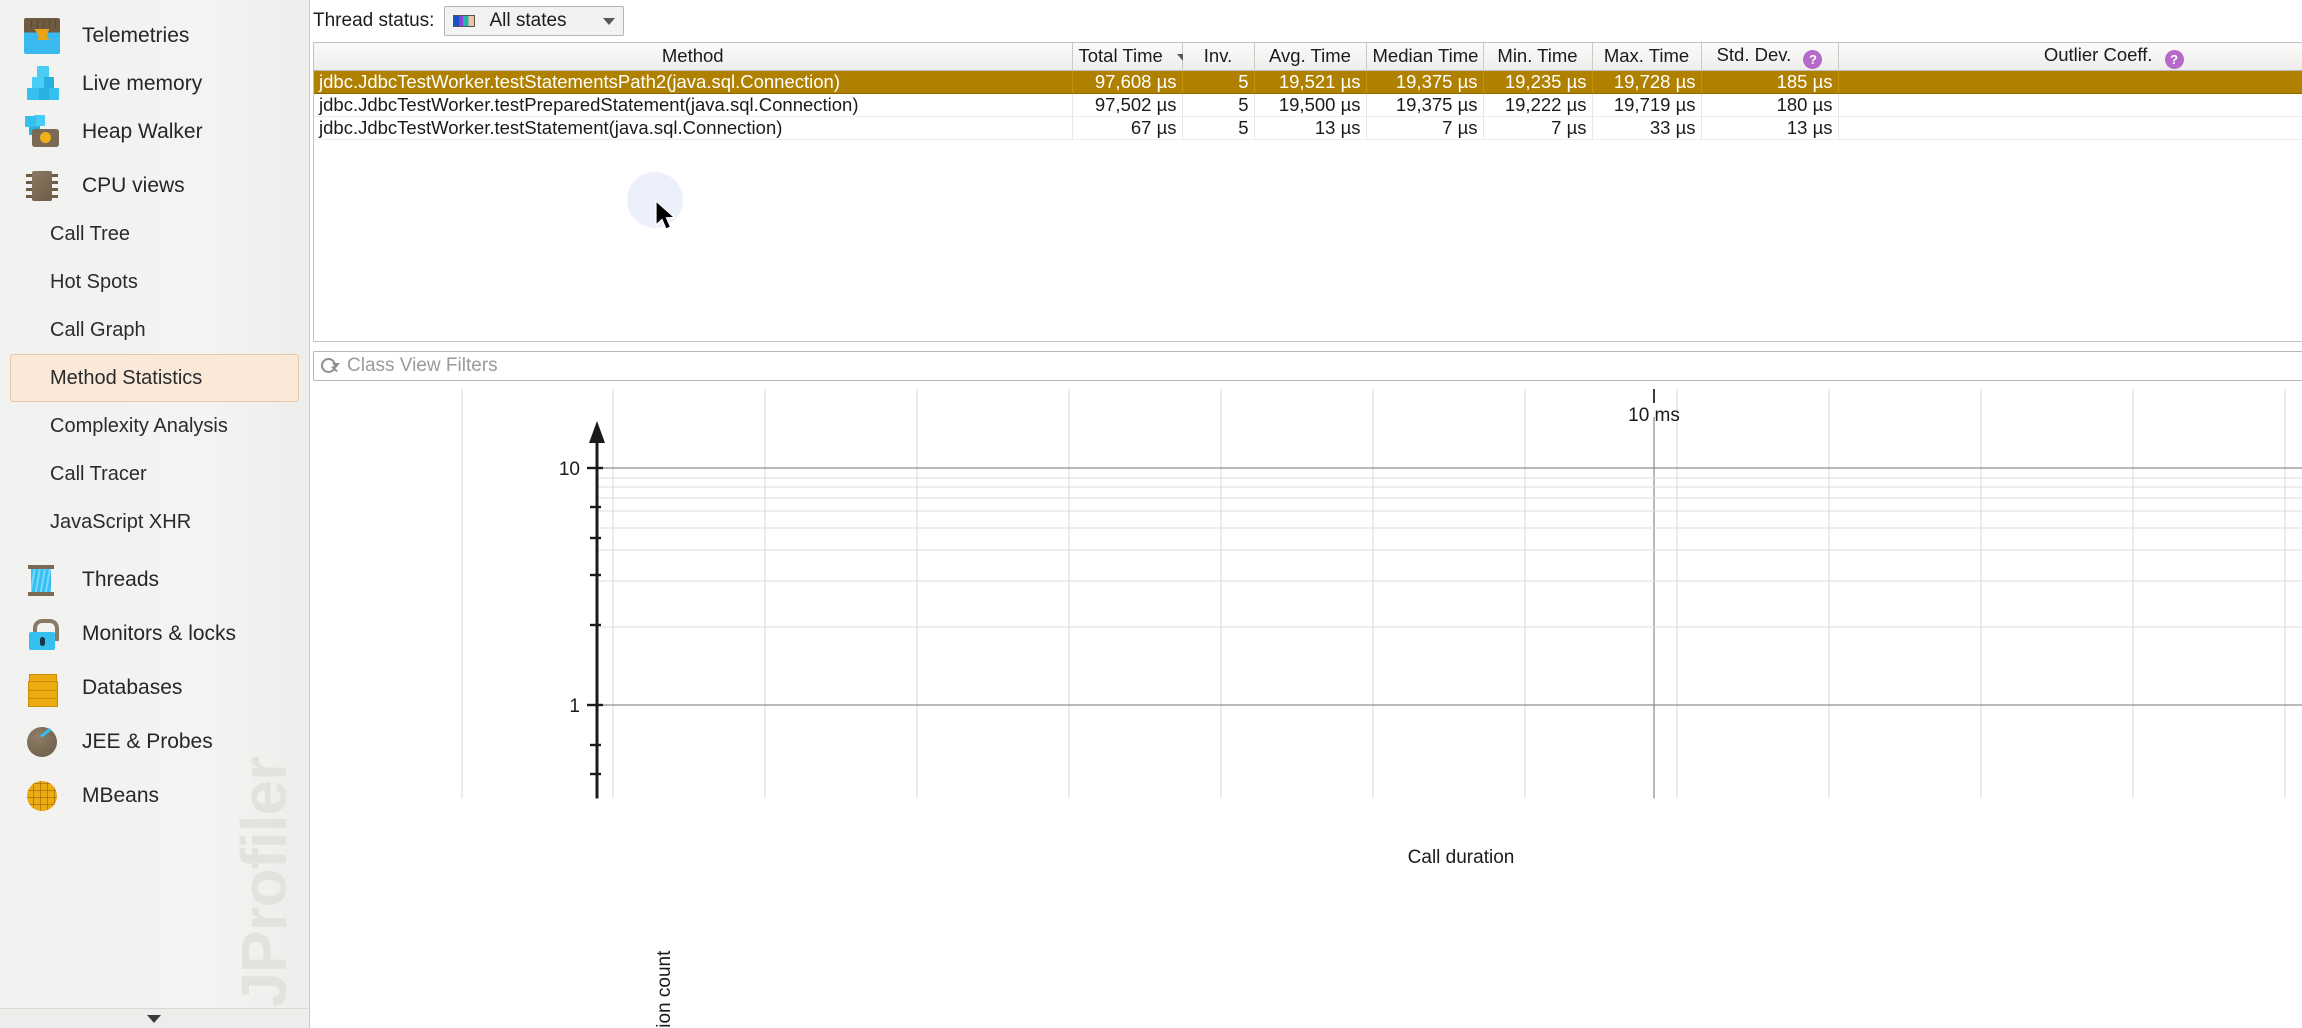  I want to click on sidebar-item-threads: Threads, so click(154, 580).